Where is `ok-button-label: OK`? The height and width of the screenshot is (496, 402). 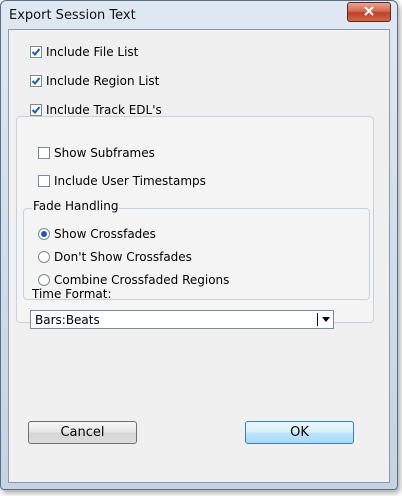 ok-button-label: OK is located at coordinates (299, 432).